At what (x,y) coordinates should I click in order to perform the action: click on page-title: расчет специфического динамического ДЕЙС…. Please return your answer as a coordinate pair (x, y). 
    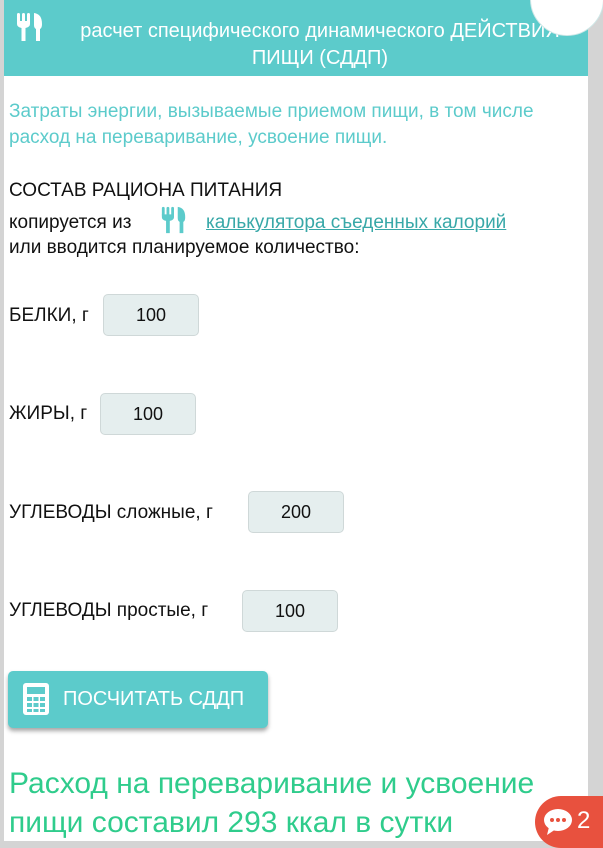
    Looking at the image, I should click on (319, 45).